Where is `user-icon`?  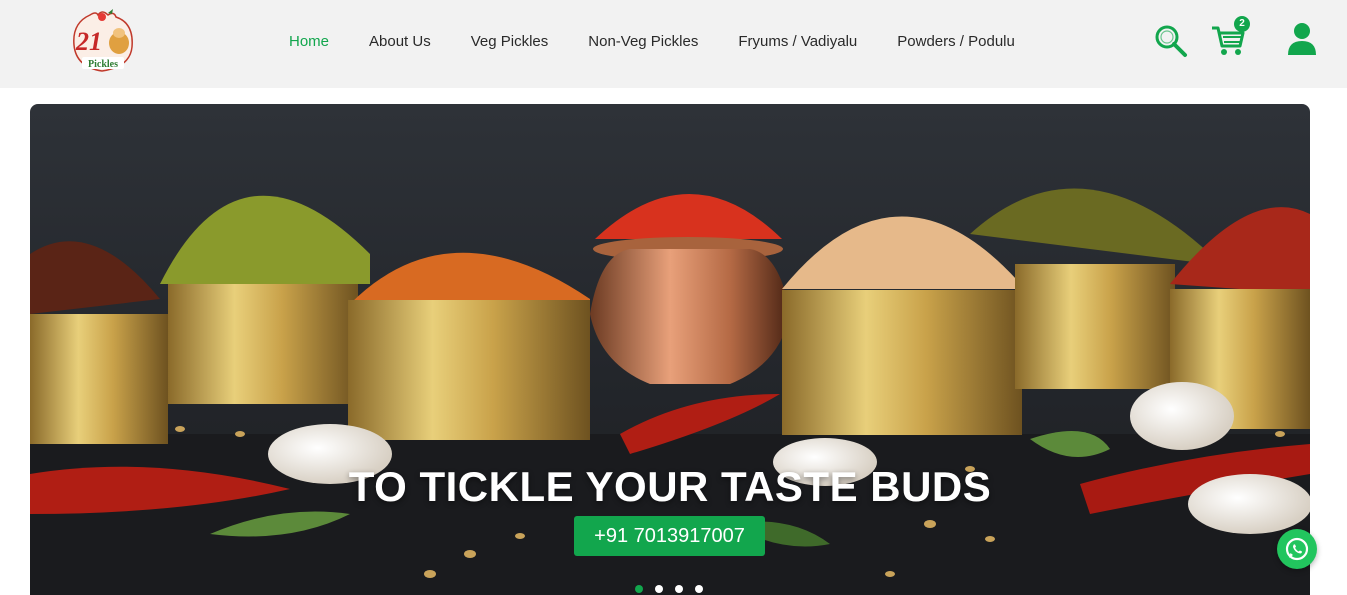 user-icon is located at coordinates (1302, 39).